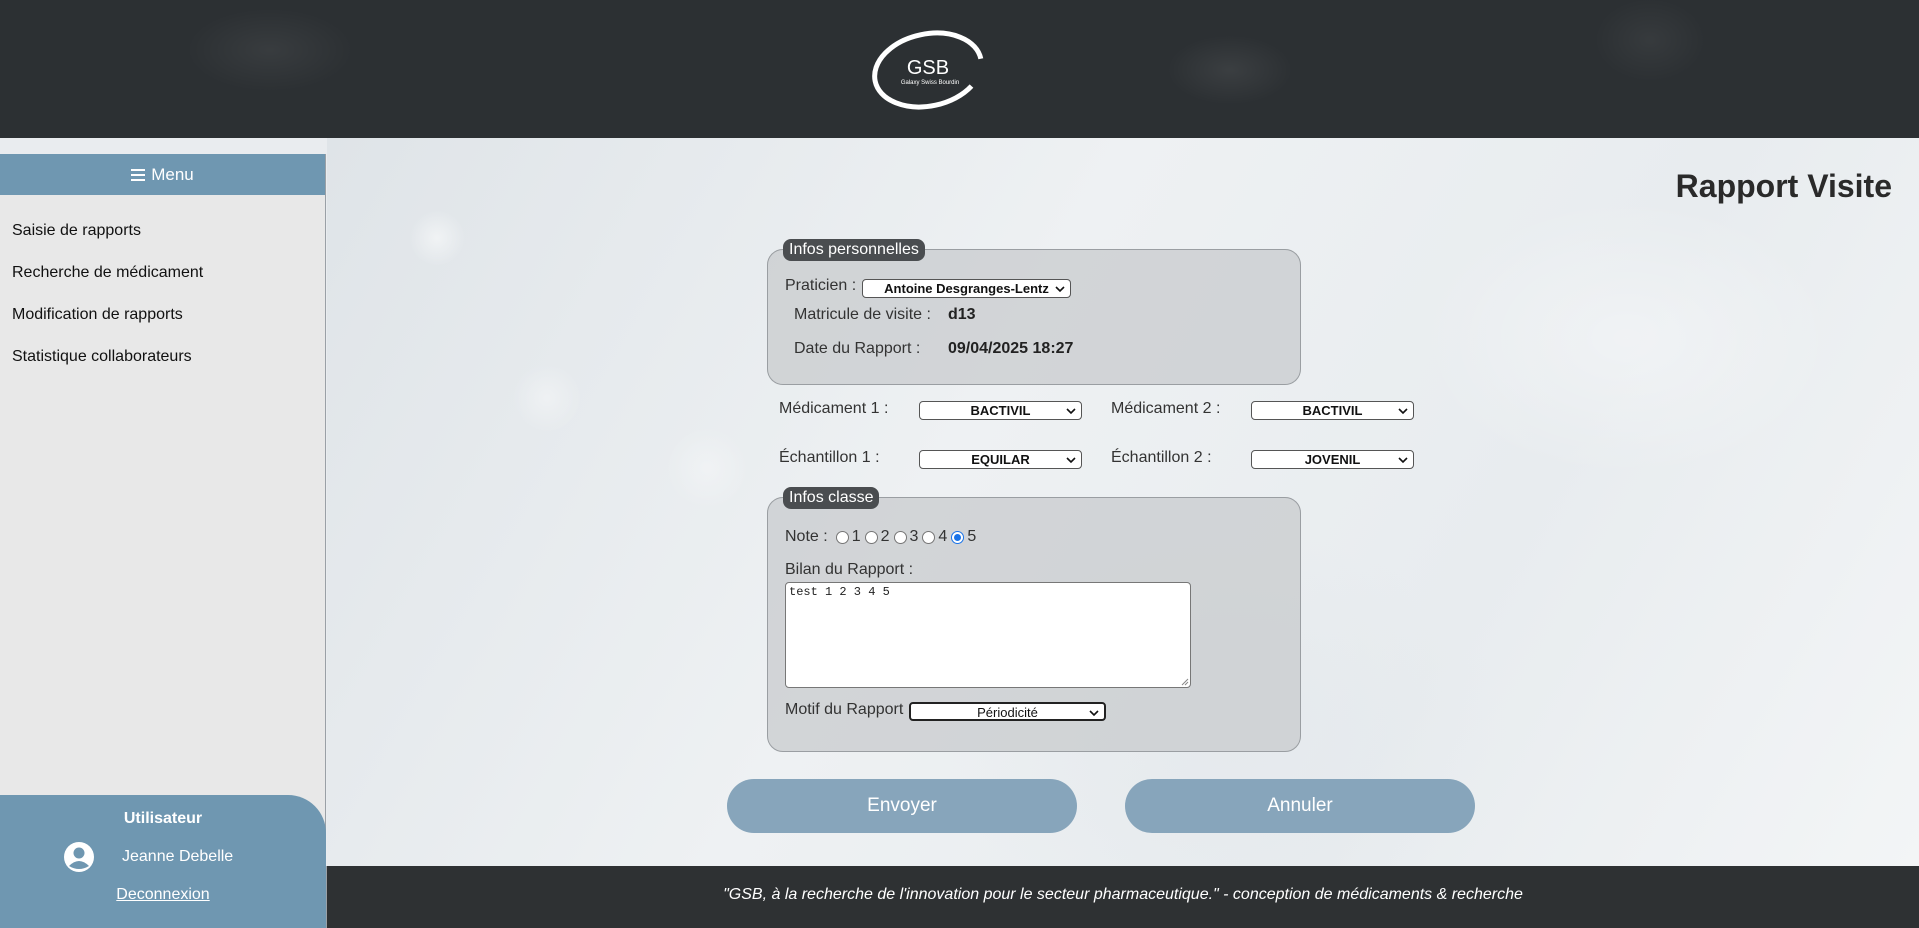  What do you see at coordinates (162, 895) in the screenshot?
I see `logout-link: Deconnexion` at bounding box center [162, 895].